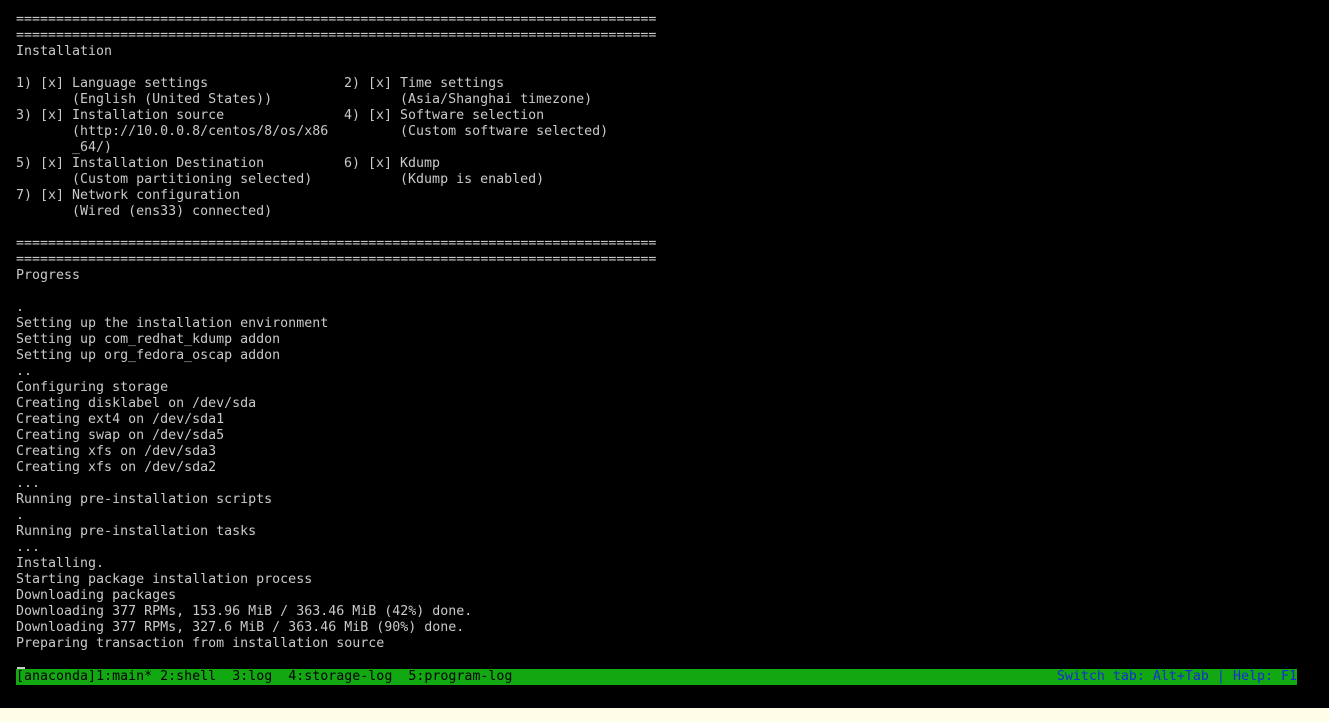  Describe the element at coordinates (1176, 676) in the screenshot. I see `status-help-text: Switch tab: Alt+Tab | Help: F1` at that location.